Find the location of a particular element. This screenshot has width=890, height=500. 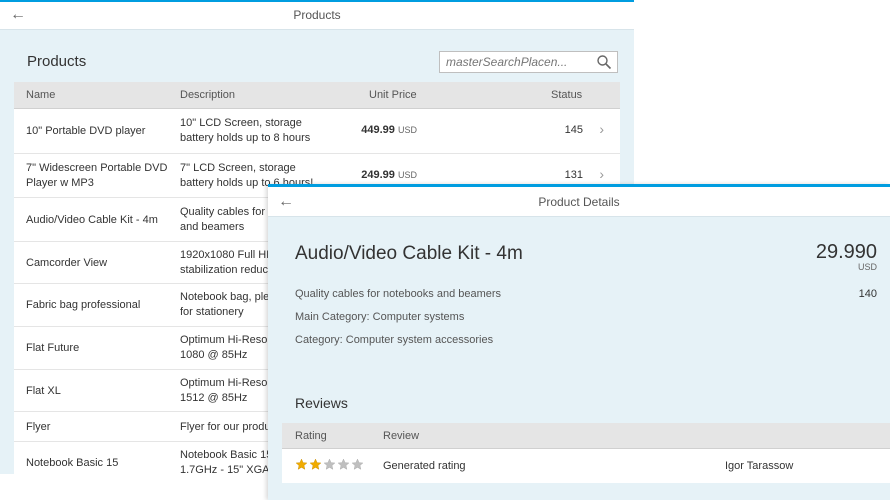

row-name: 7" Widescreen Portable DVD Player w MP3 is located at coordinates (97, 175).